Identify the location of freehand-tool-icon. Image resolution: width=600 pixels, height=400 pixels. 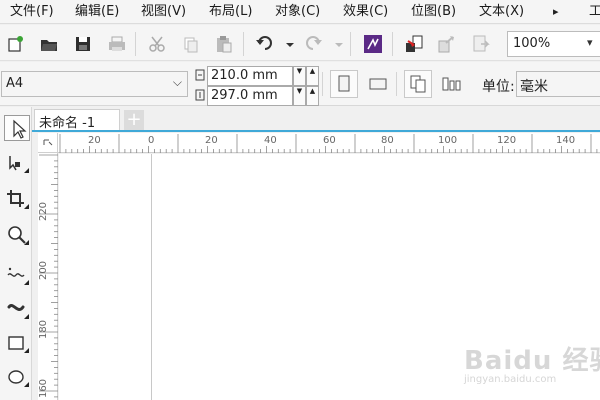
(17, 276).